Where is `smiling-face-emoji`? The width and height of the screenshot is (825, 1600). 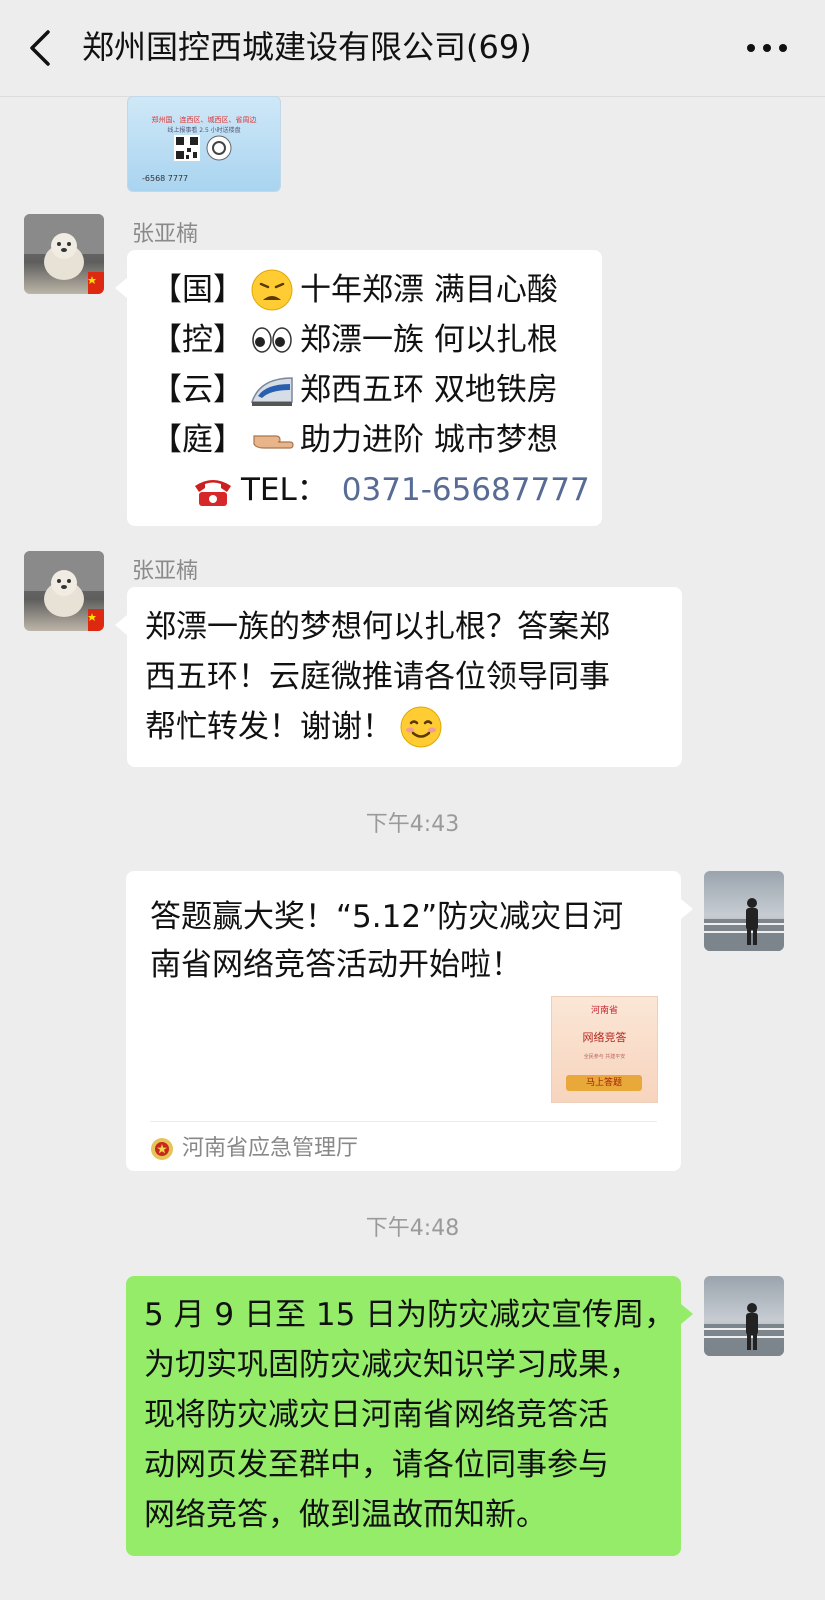
smiling-face-emoji is located at coordinates (421, 727).